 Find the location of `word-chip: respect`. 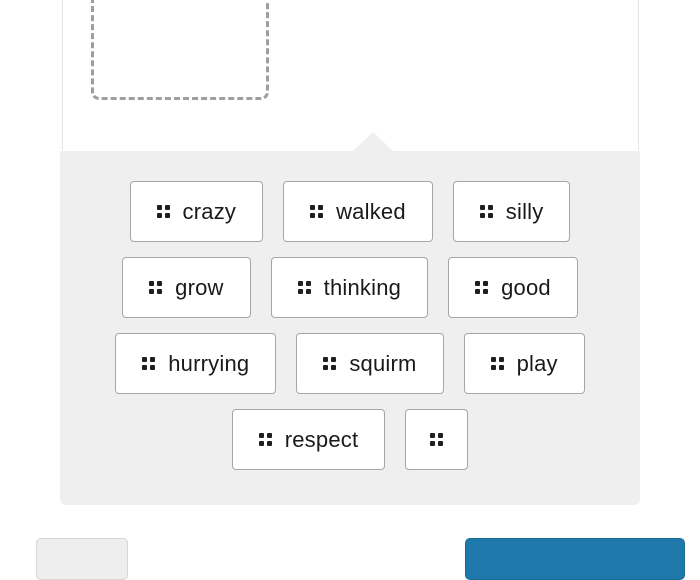

word-chip: respect is located at coordinates (308, 439).